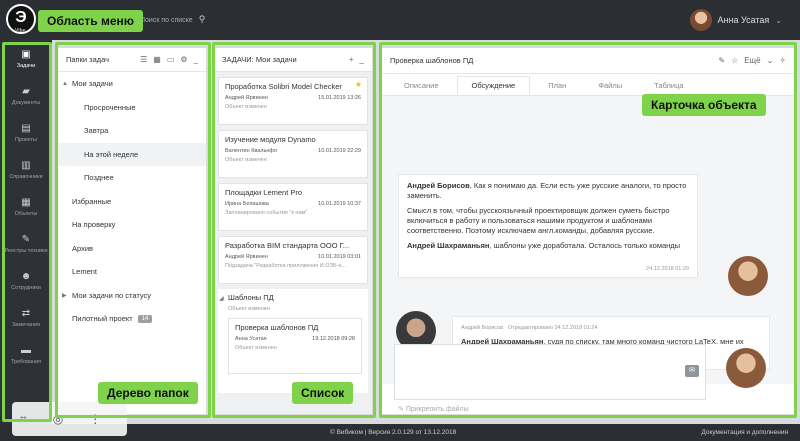  Describe the element at coordinates (95, 419) in the screenshot. I see `more-icon: ⋮` at that location.